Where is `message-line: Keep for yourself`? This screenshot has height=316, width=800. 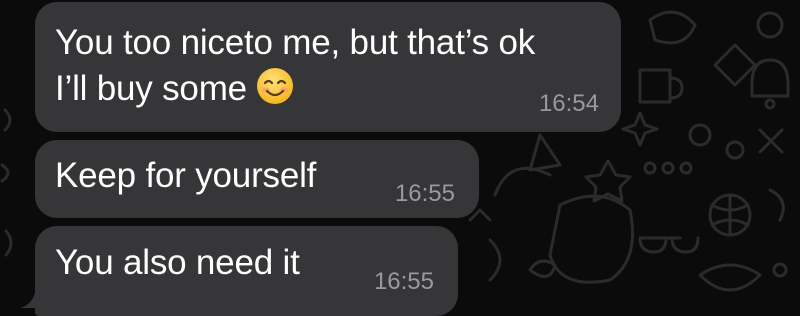 message-line: Keep for yourself is located at coordinates (186, 175).